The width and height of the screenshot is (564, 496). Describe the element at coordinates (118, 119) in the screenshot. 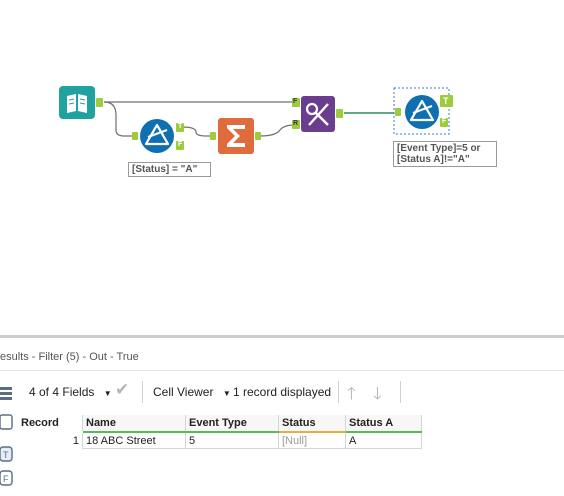

I see `connection-input-to-filter` at that location.